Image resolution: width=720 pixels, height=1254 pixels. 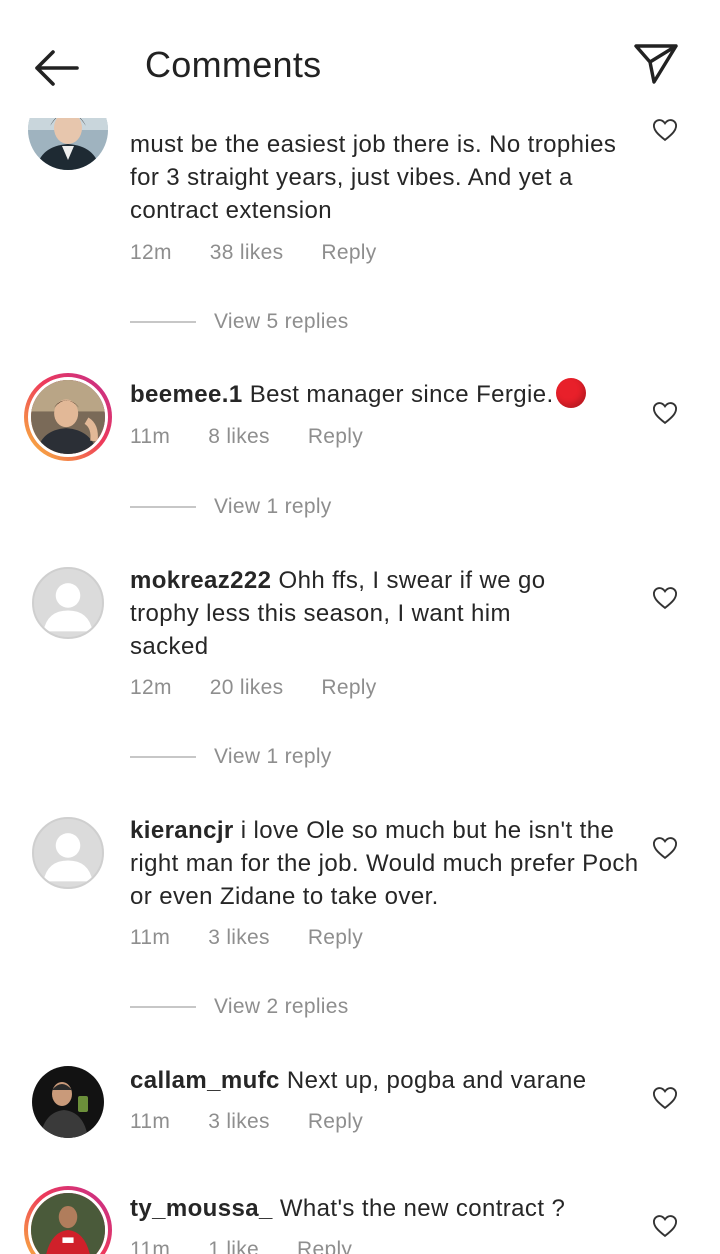 I want to click on comment-likes: 8 likes, so click(x=239, y=437).